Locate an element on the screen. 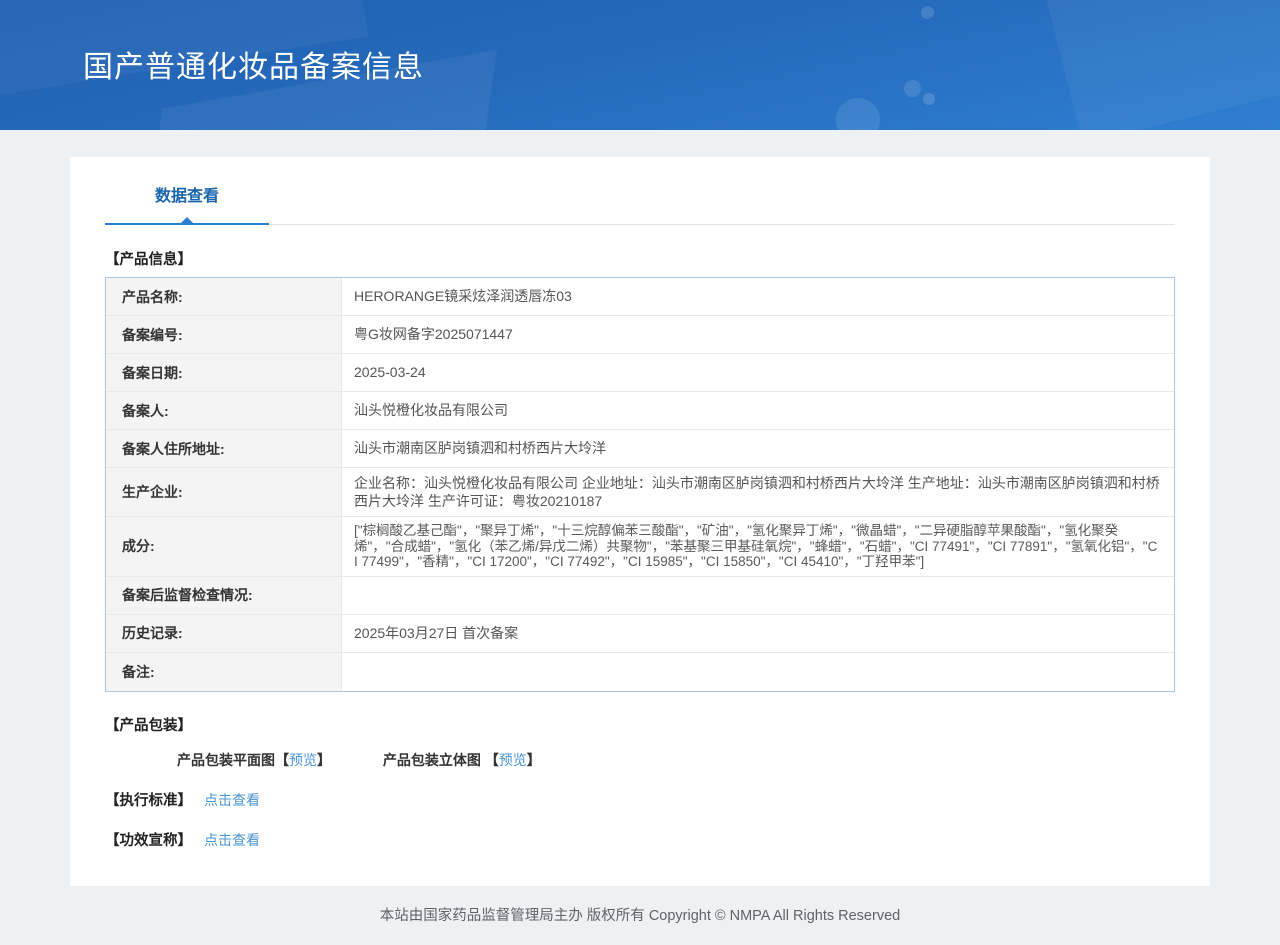 The height and width of the screenshot is (945, 1280). product-info-section-title: 【产品信息】 is located at coordinates (148, 260).